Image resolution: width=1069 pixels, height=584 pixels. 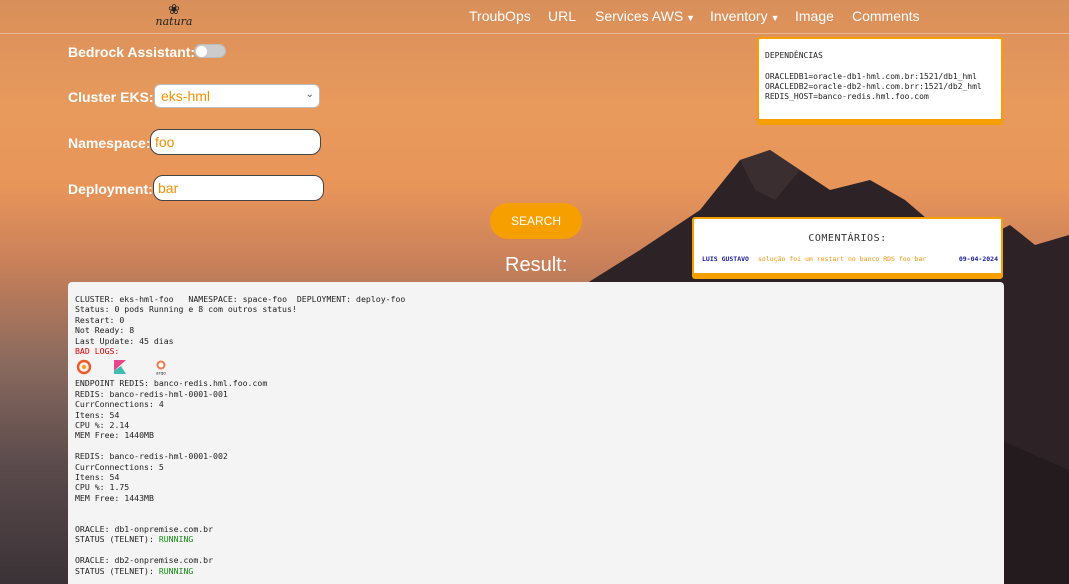 I want to click on nav-item-services-aws: Services AWS ▼, so click(x=645, y=16).